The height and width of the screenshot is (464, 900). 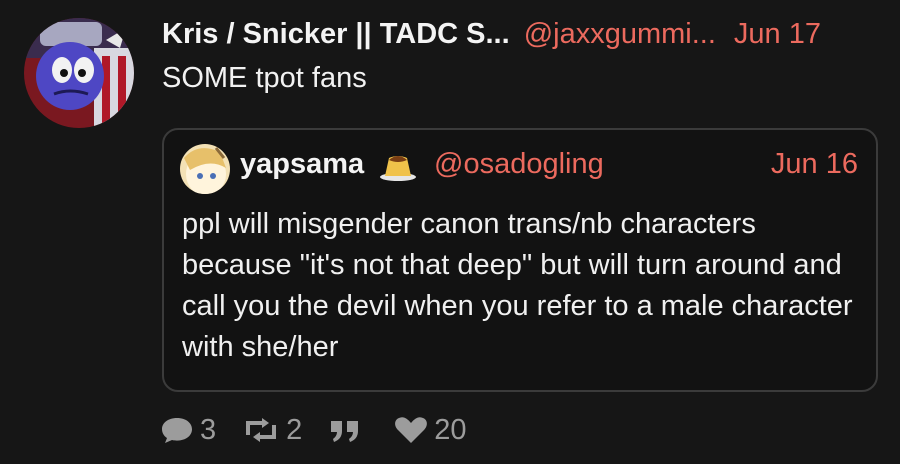 I want to click on heart-icon, so click(x=411, y=430).